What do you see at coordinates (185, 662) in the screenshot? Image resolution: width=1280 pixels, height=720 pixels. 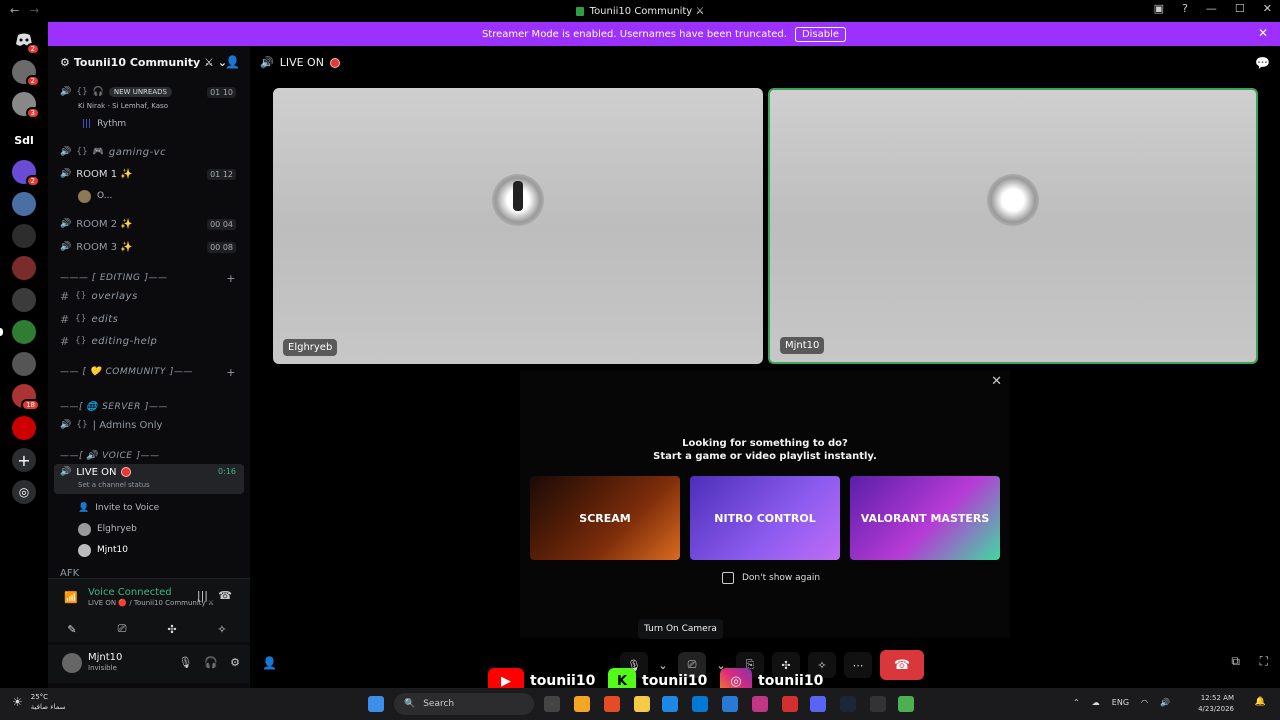 I see `microphone-icon: 🎙` at bounding box center [185, 662].